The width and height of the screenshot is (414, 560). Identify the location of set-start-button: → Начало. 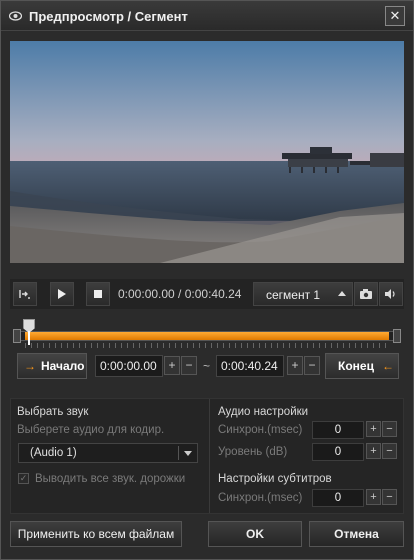
(52, 366).